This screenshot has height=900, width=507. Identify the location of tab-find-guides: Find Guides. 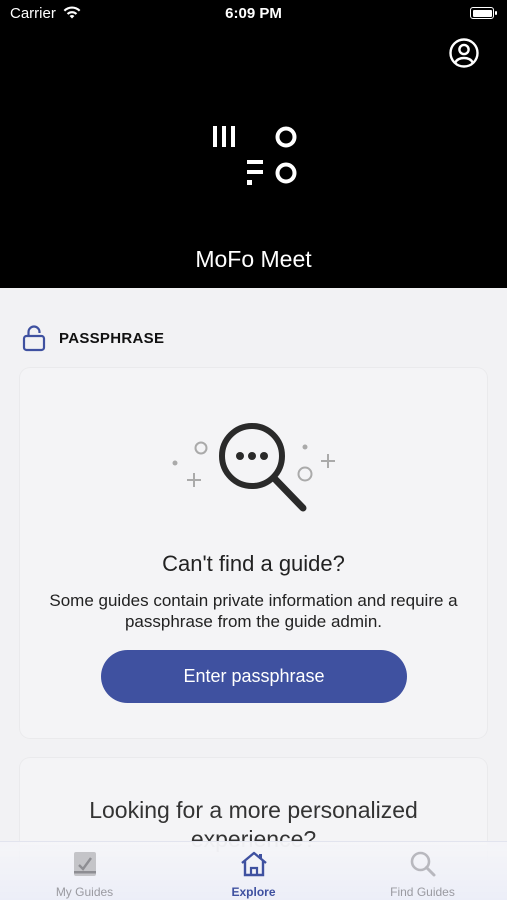
(422, 871).